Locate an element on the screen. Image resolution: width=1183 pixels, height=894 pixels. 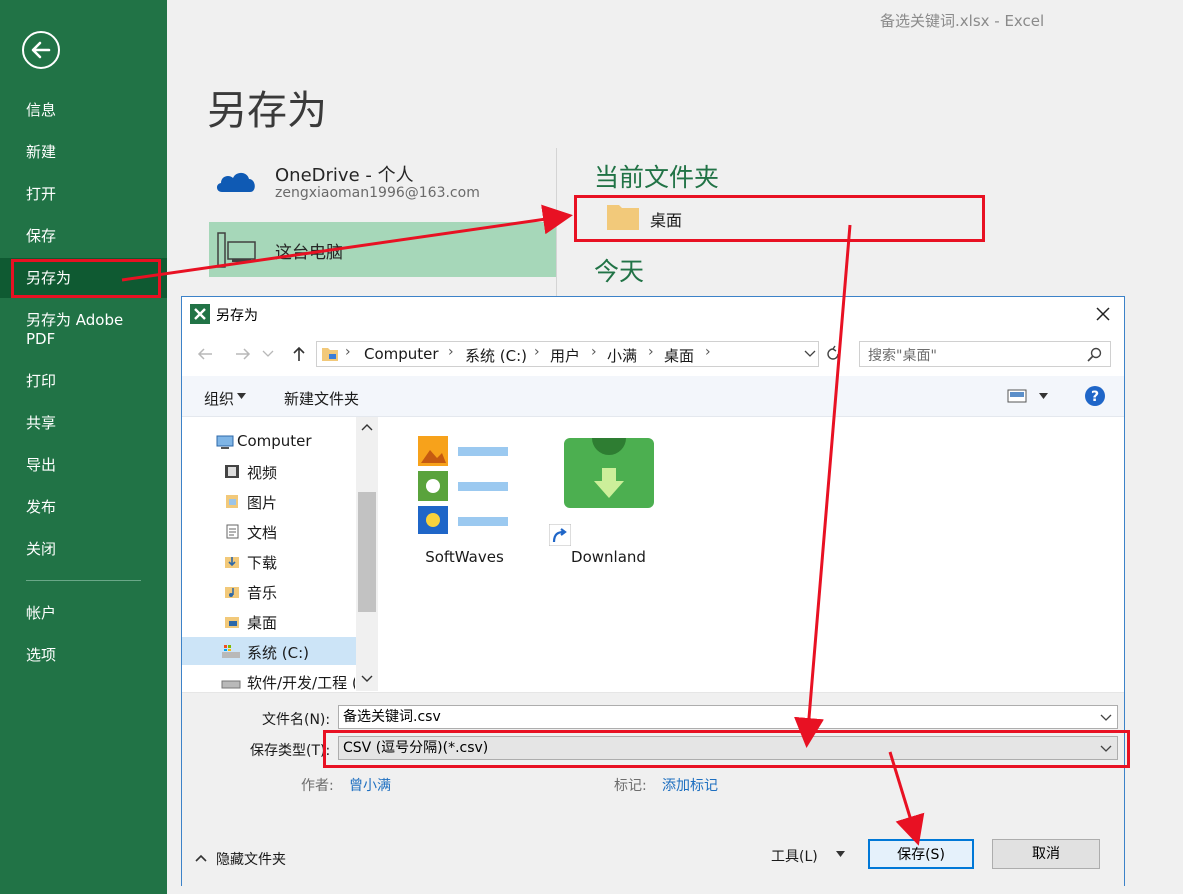
help-icon: ? is located at coordinates (1095, 396).